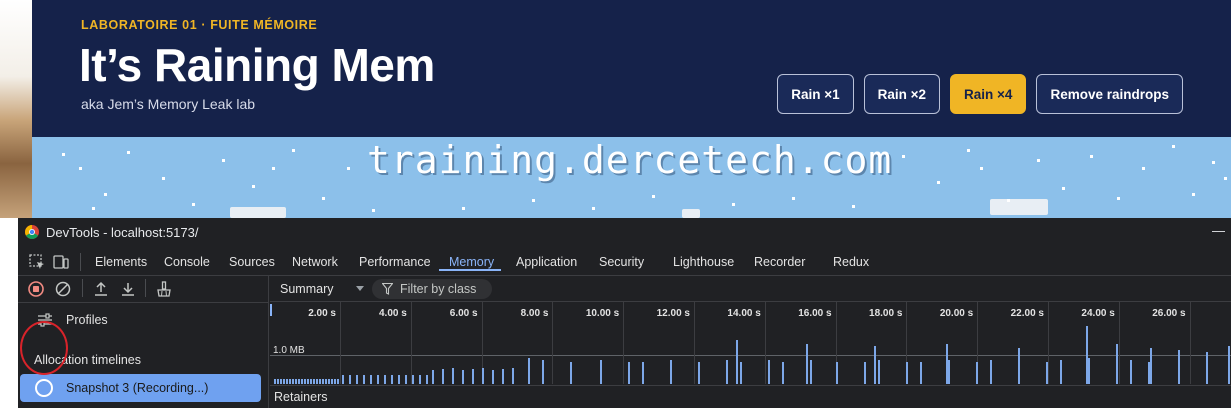 The width and height of the screenshot is (1231, 408). I want to click on snapshot-3-item: Snapshot 3 (Recording...), so click(140, 388).